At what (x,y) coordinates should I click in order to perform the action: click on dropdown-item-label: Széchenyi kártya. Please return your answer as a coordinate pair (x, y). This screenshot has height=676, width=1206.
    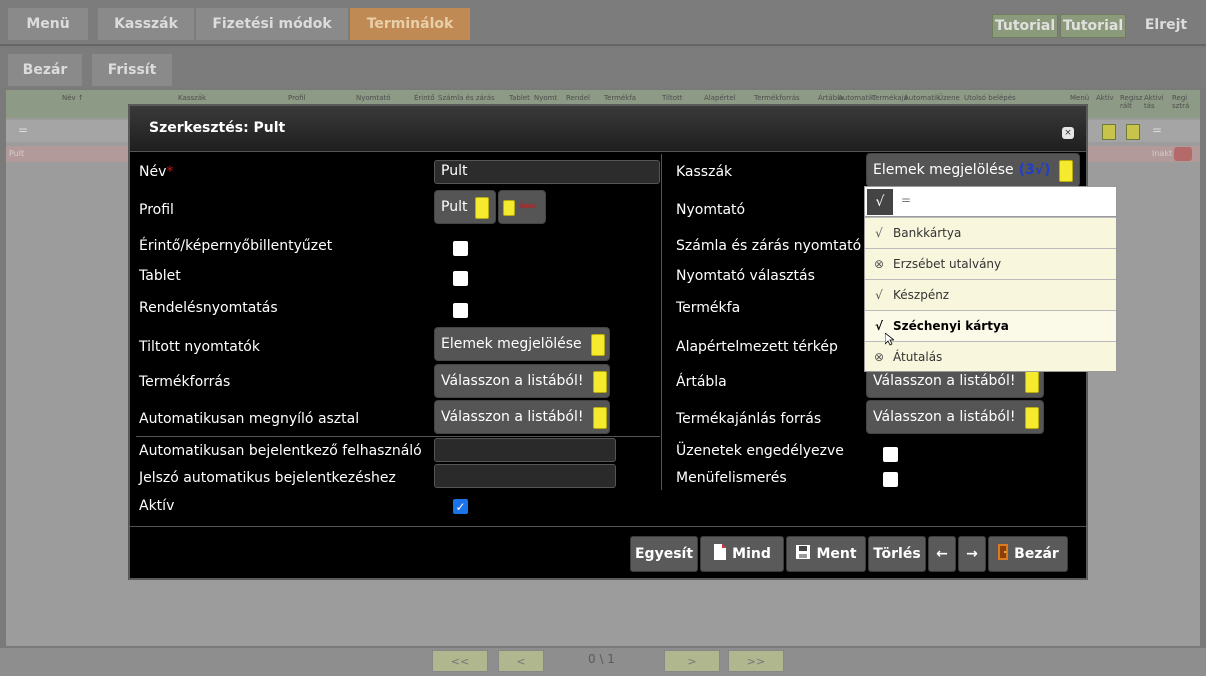
    Looking at the image, I should click on (951, 326).